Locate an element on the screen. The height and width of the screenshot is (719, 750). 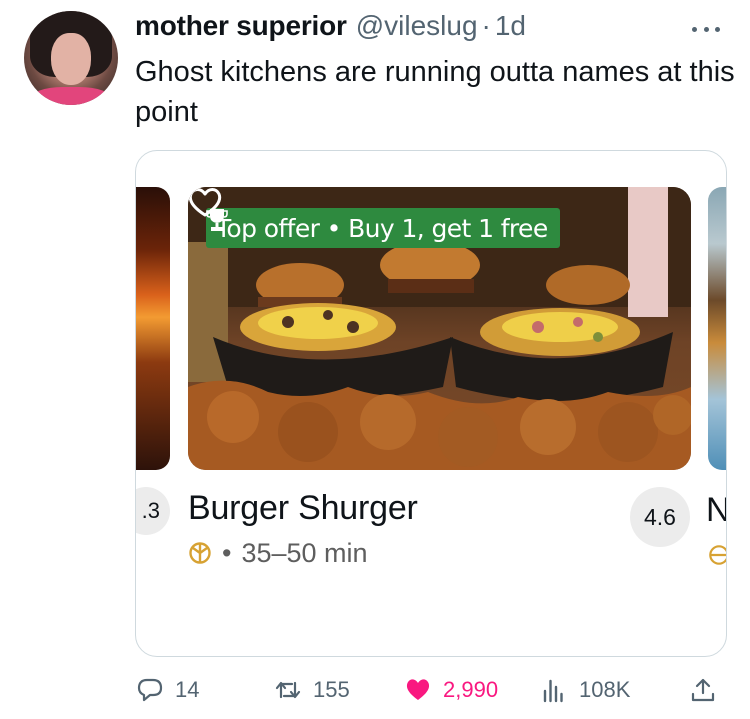
like-button: 2,990 is located at coordinates (451, 690).